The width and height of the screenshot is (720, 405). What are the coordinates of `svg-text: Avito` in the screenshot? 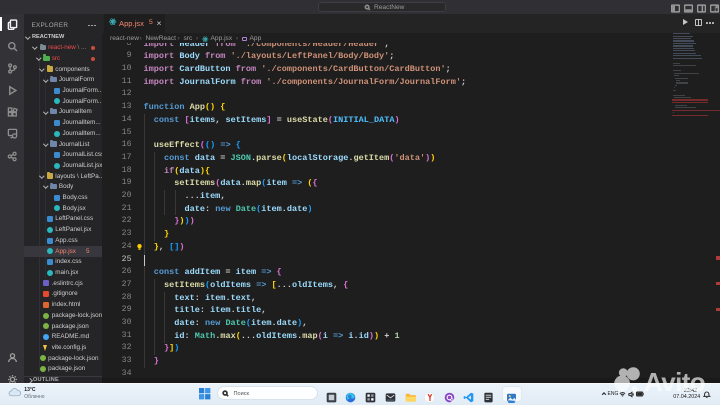 It's located at (674, 382).